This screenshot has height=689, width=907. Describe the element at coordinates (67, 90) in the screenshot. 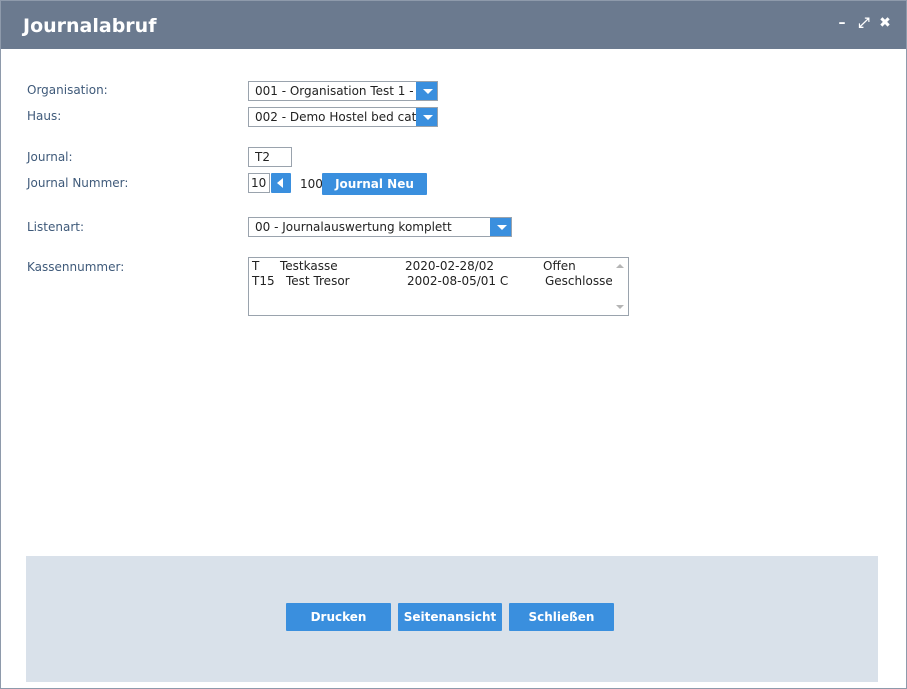

I see `organisation-label: Organisation:` at that location.